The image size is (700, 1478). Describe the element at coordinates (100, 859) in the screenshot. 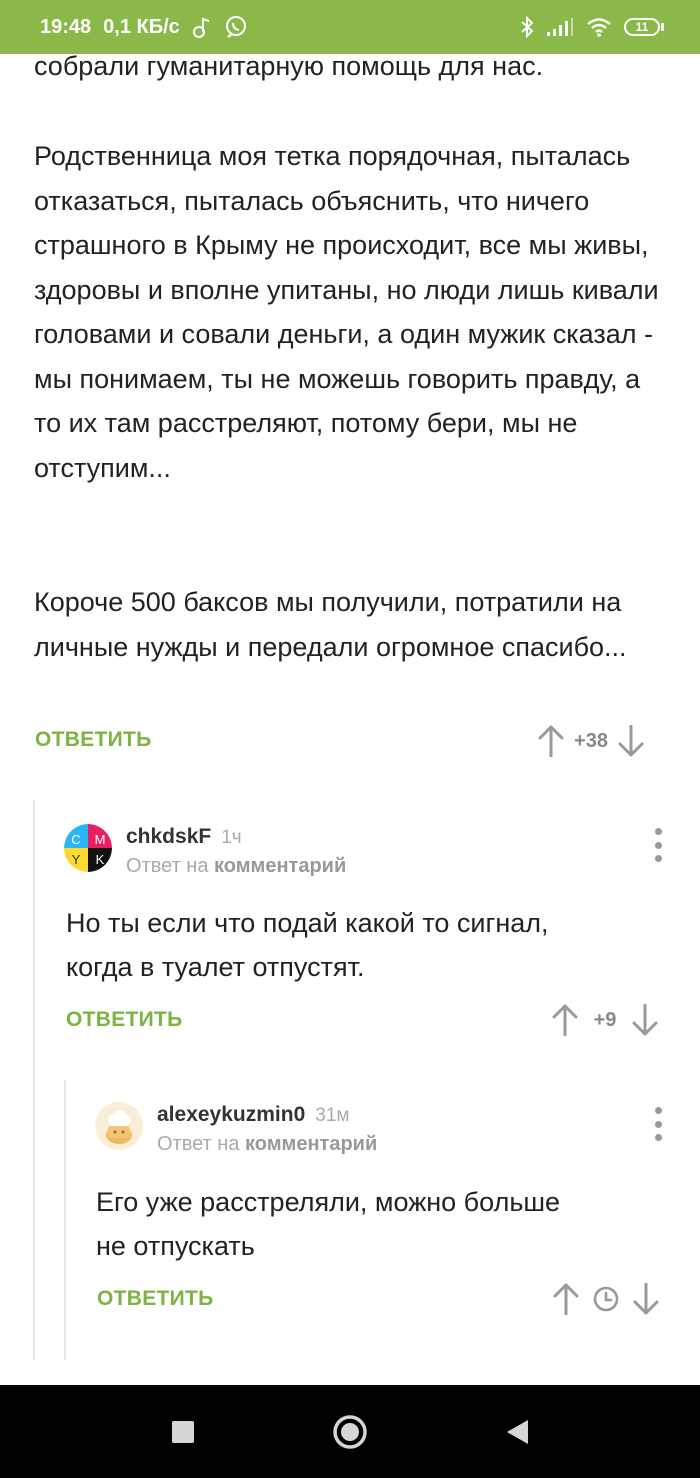

I see `svg-text: K` at that location.